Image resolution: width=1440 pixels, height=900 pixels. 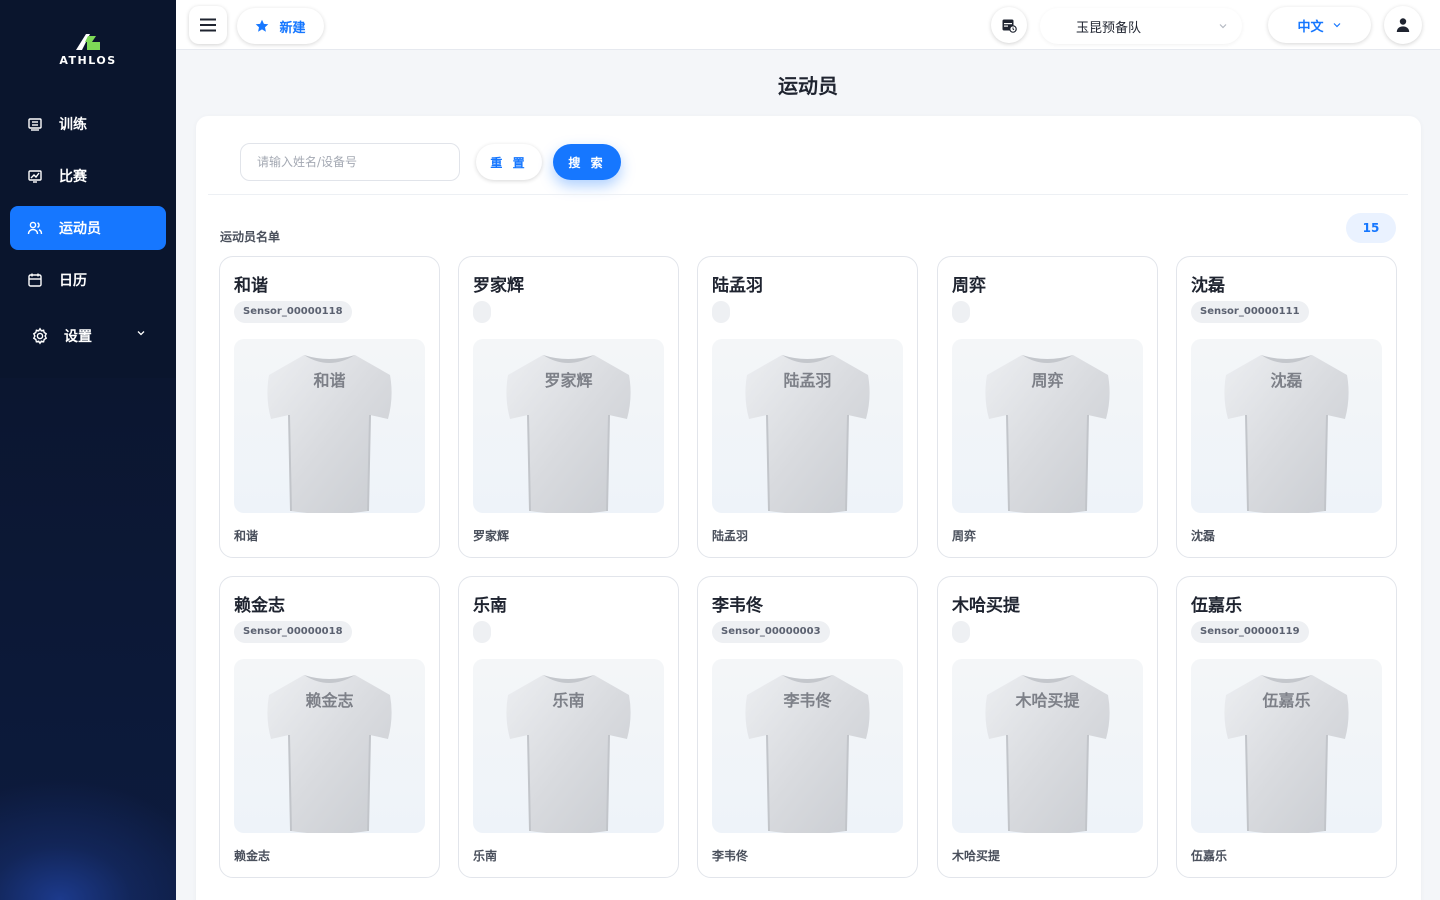 I want to click on athlete-card: 乐南 乐南 乐南, so click(x=568, y=727).